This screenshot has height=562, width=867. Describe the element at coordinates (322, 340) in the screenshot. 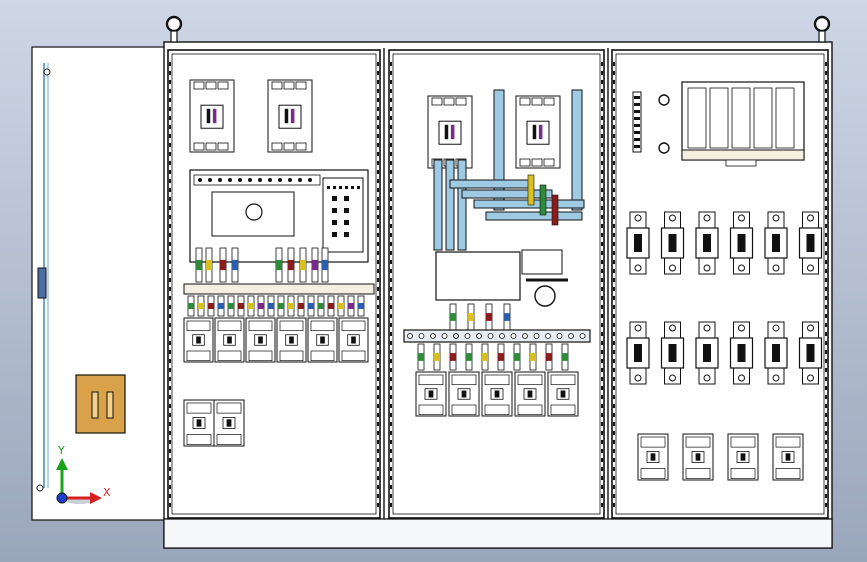

I see `feeder-breaker-5-toggle` at that location.